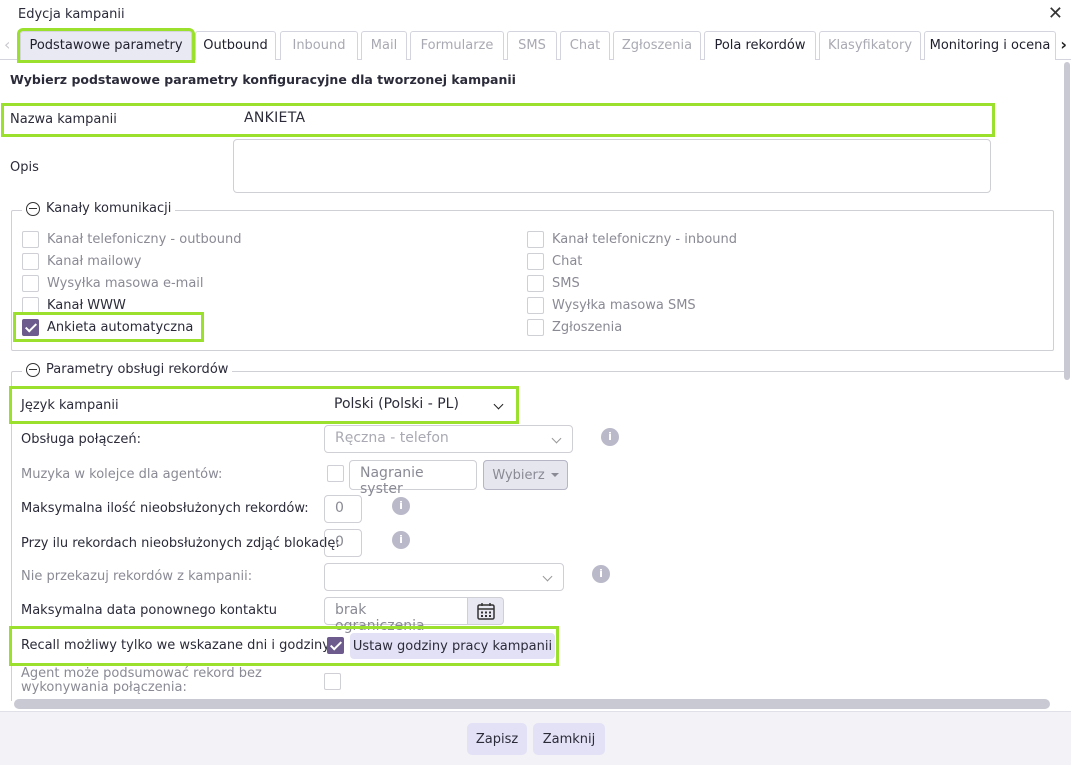 The width and height of the screenshot is (1071, 765). I want to click on tab-podstawowe-parametry: Podstawowe parametry, so click(106, 45).